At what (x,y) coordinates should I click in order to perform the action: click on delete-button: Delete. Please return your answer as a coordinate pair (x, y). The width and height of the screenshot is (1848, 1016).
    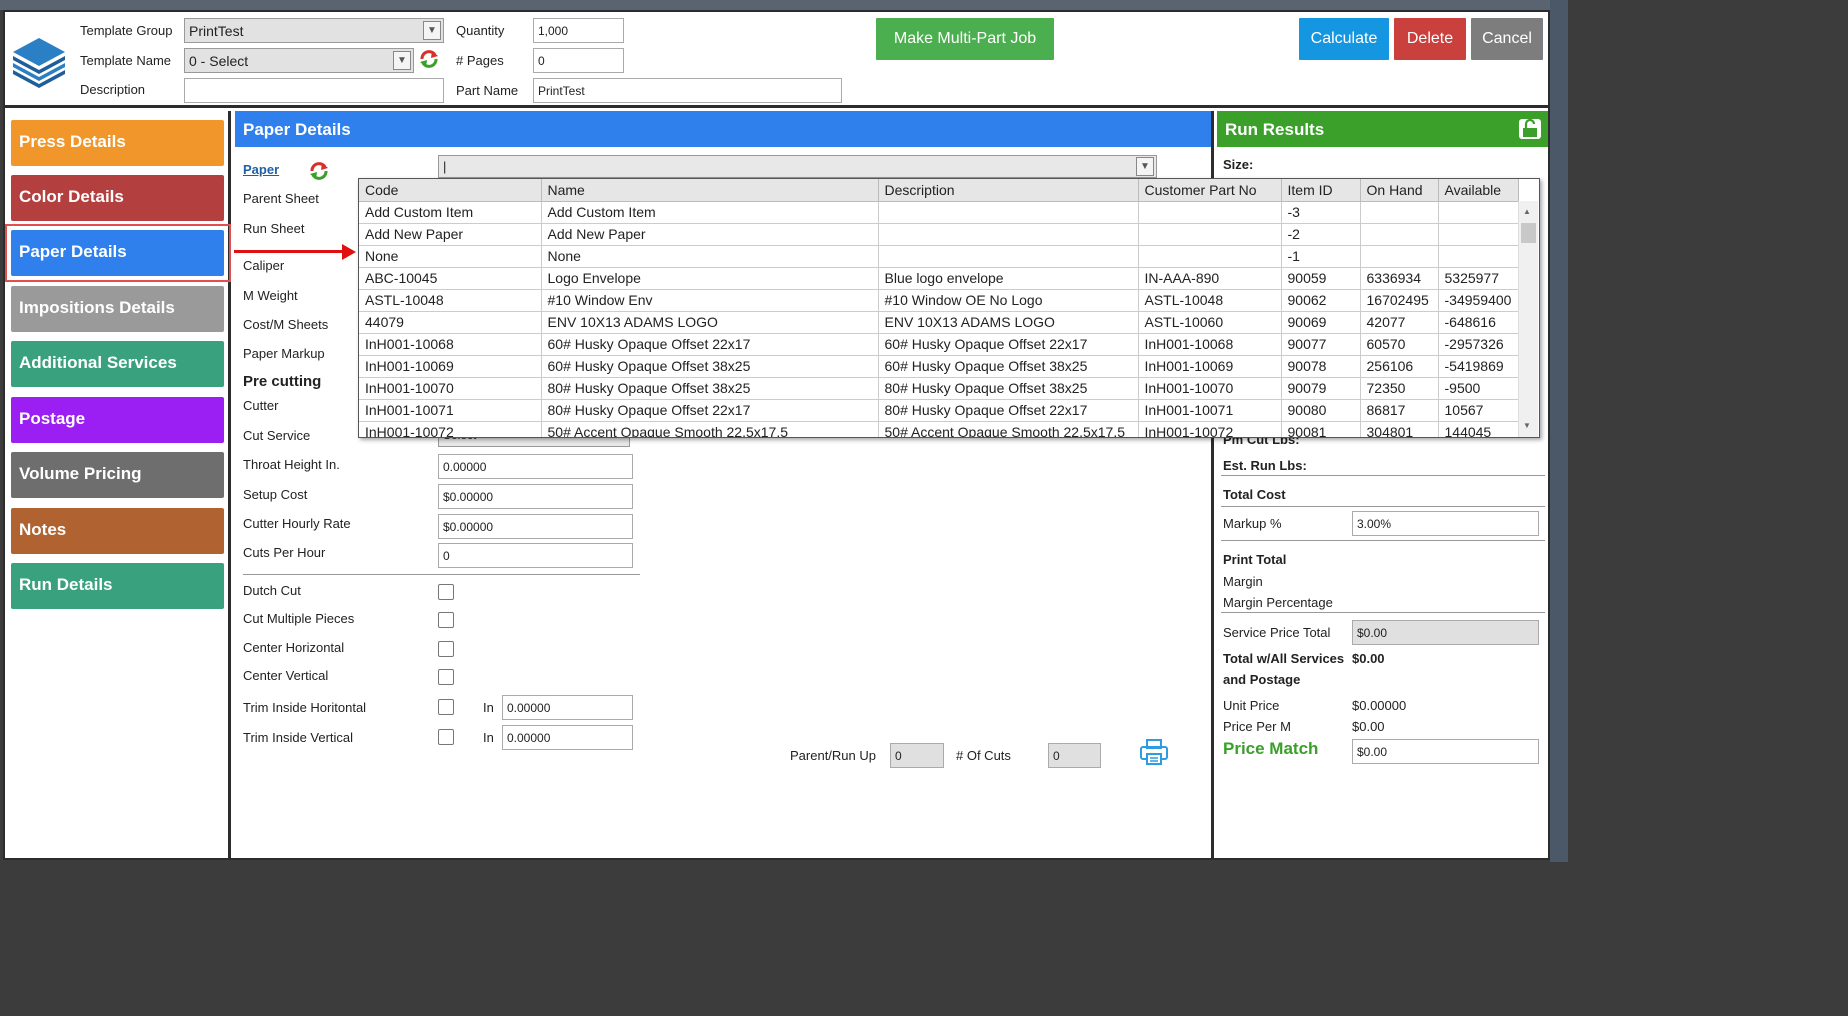
    Looking at the image, I should click on (1430, 39).